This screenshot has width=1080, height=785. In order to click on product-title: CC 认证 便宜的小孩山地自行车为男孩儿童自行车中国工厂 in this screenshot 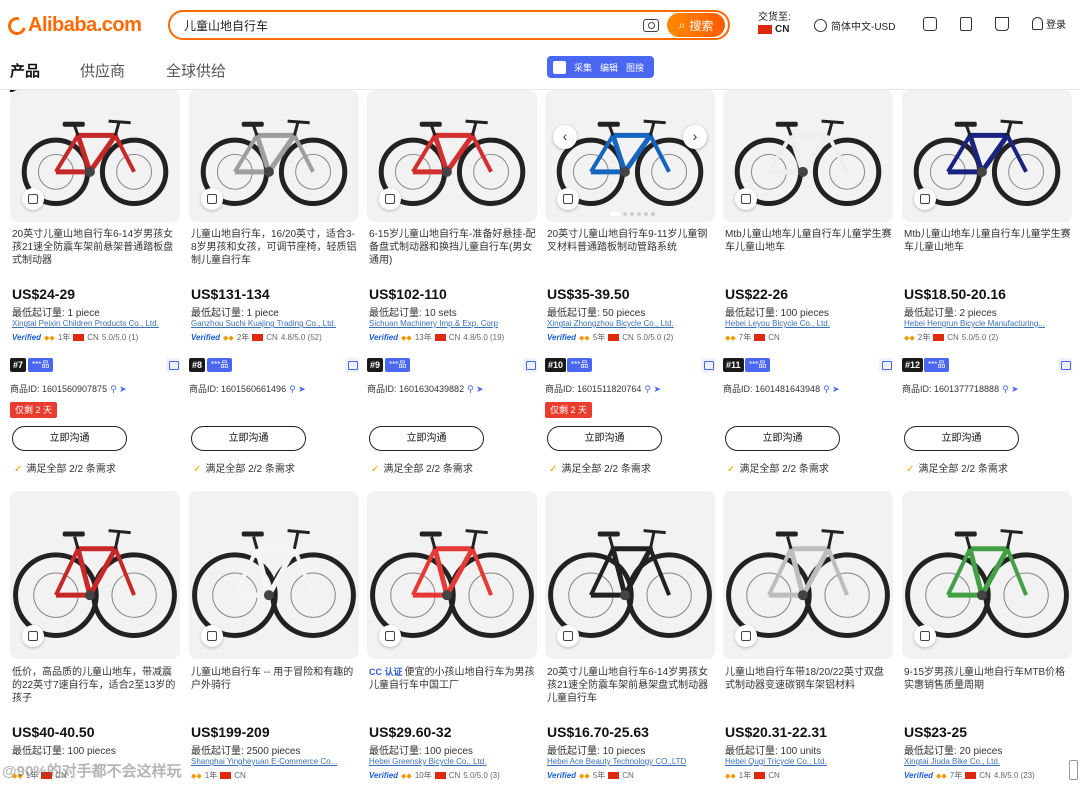, I will do `click(453, 679)`.